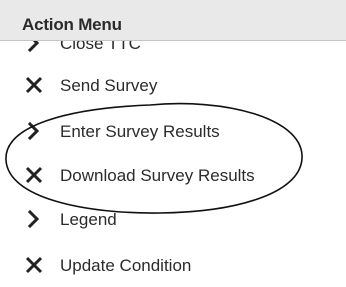 The height and width of the screenshot is (287, 346). What do you see at coordinates (72, 24) in the screenshot?
I see `action-menu-title: Action Menu` at bounding box center [72, 24].